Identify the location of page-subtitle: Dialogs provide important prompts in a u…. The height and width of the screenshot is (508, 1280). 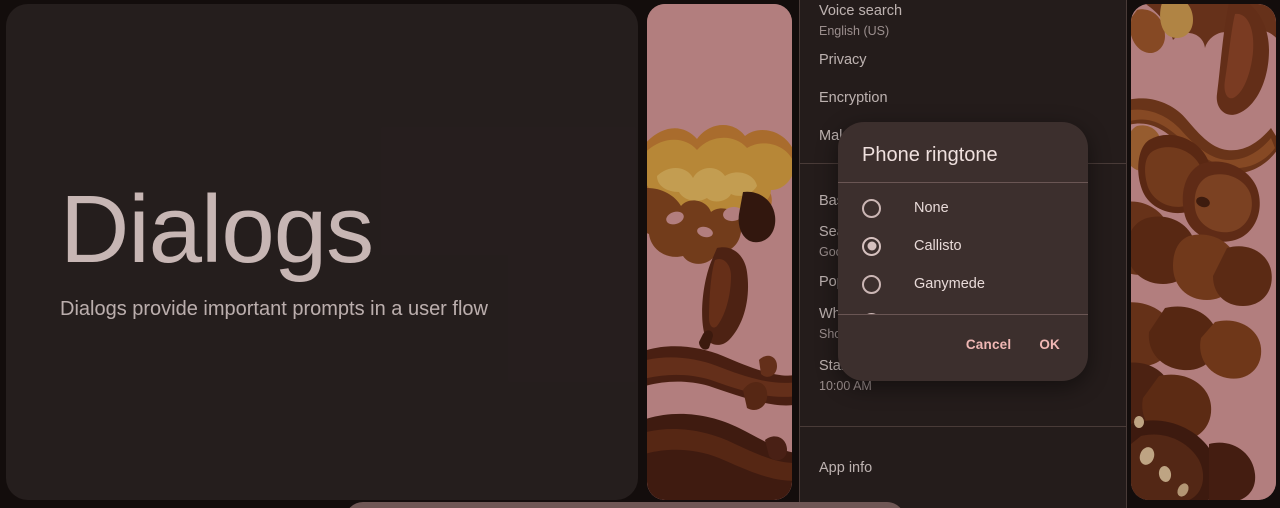
(274, 309).